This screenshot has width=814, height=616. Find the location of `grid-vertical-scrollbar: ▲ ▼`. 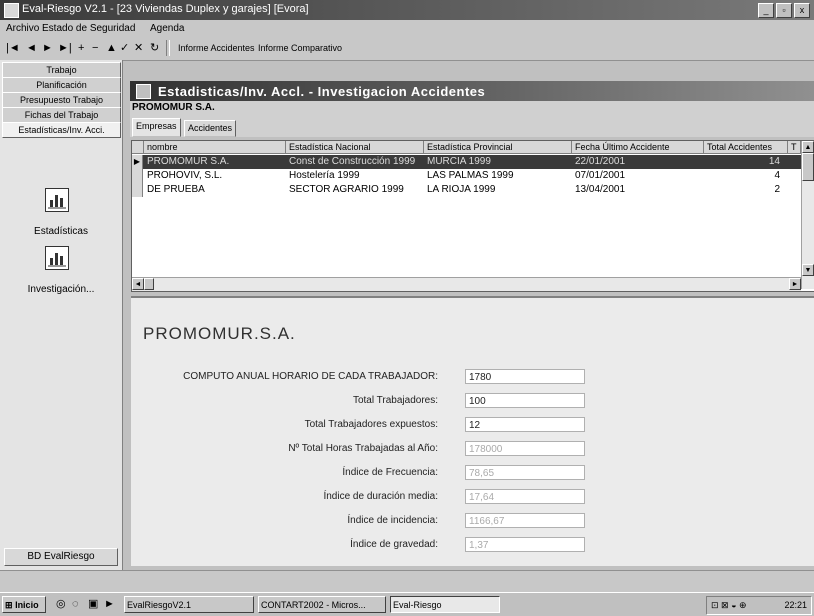

grid-vertical-scrollbar: ▲ ▼ is located at coordinates (807, 215).